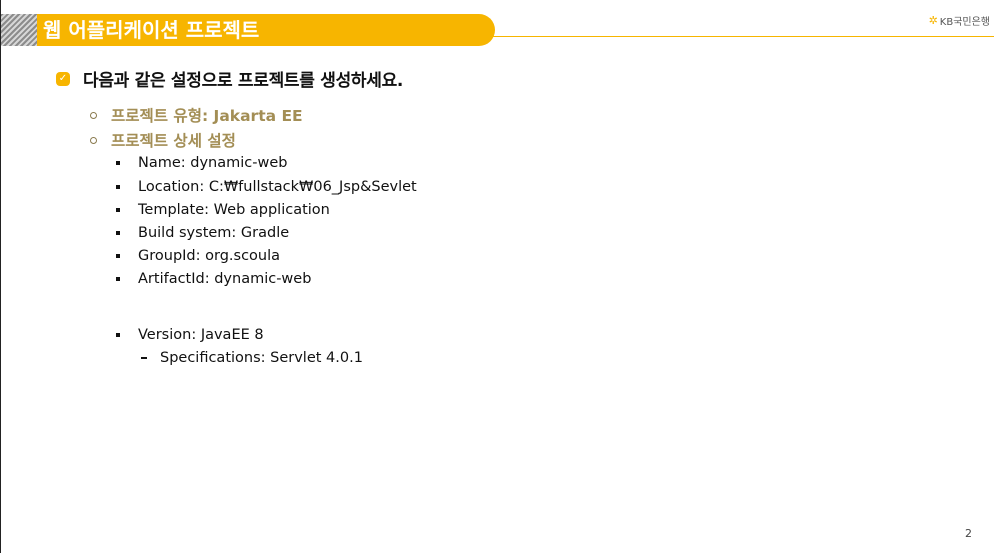 This screenshot has width=994, height=553. I want to click on page-number: 2, so click(968, 533).